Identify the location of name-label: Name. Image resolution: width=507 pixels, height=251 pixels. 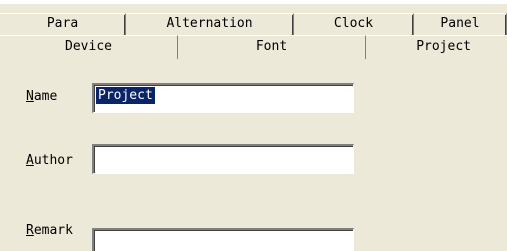
(41, 97).